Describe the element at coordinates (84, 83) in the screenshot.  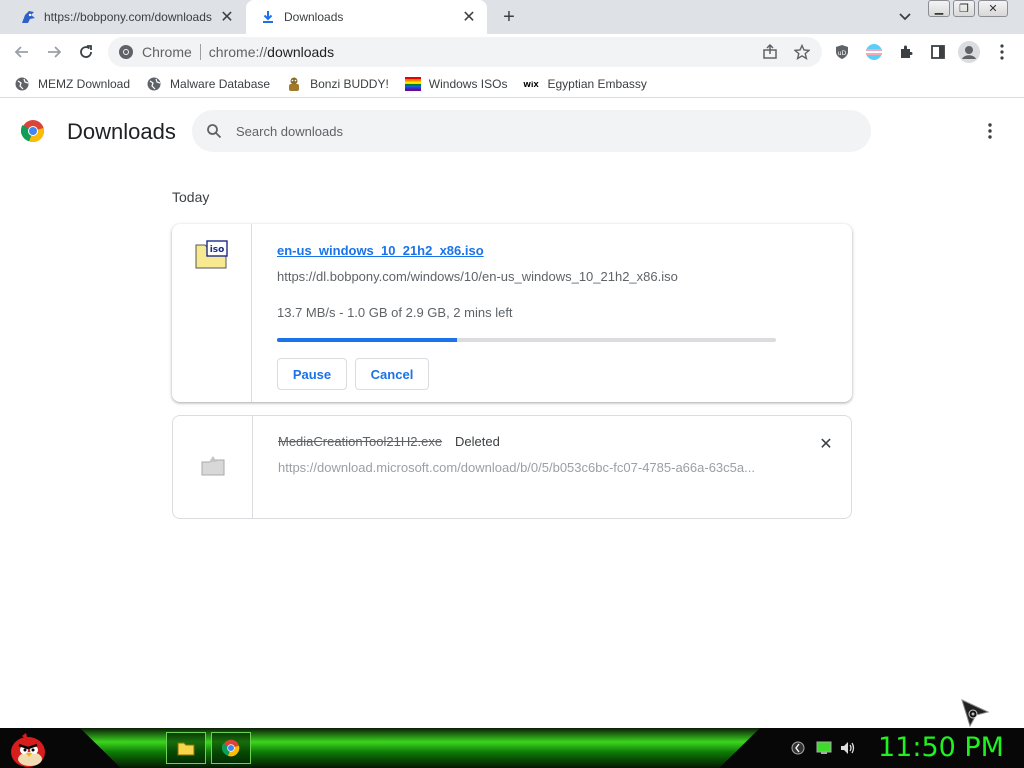
I see `bookmark-label: MEMZ Download` at that location.